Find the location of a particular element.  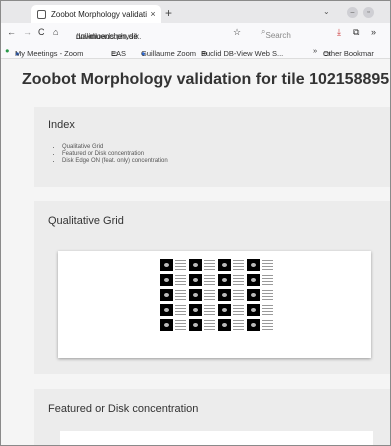

other-bookmarks-label: Other Bookmar is located at coordinates (348, 53).